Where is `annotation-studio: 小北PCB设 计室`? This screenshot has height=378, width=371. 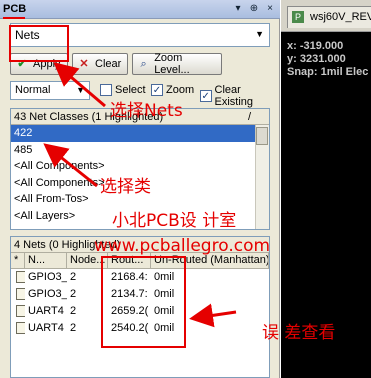
annotation-studio: 小北PCB设 计室 is located at coordinates (174, 221).